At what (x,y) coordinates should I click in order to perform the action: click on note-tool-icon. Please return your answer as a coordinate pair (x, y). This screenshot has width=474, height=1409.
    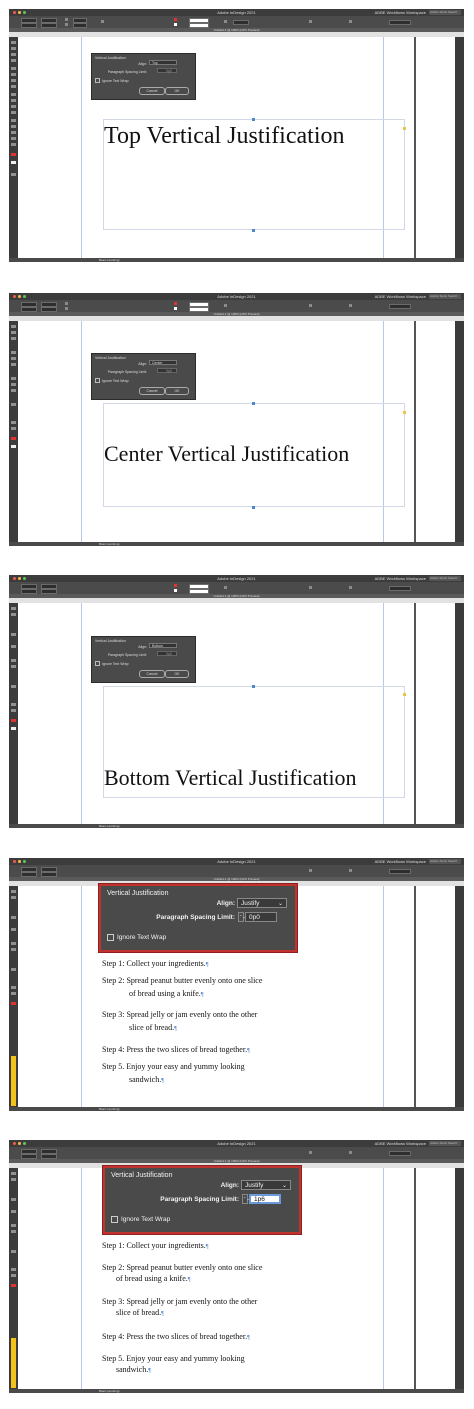
    Looking at the image, I should click on (13, 126).